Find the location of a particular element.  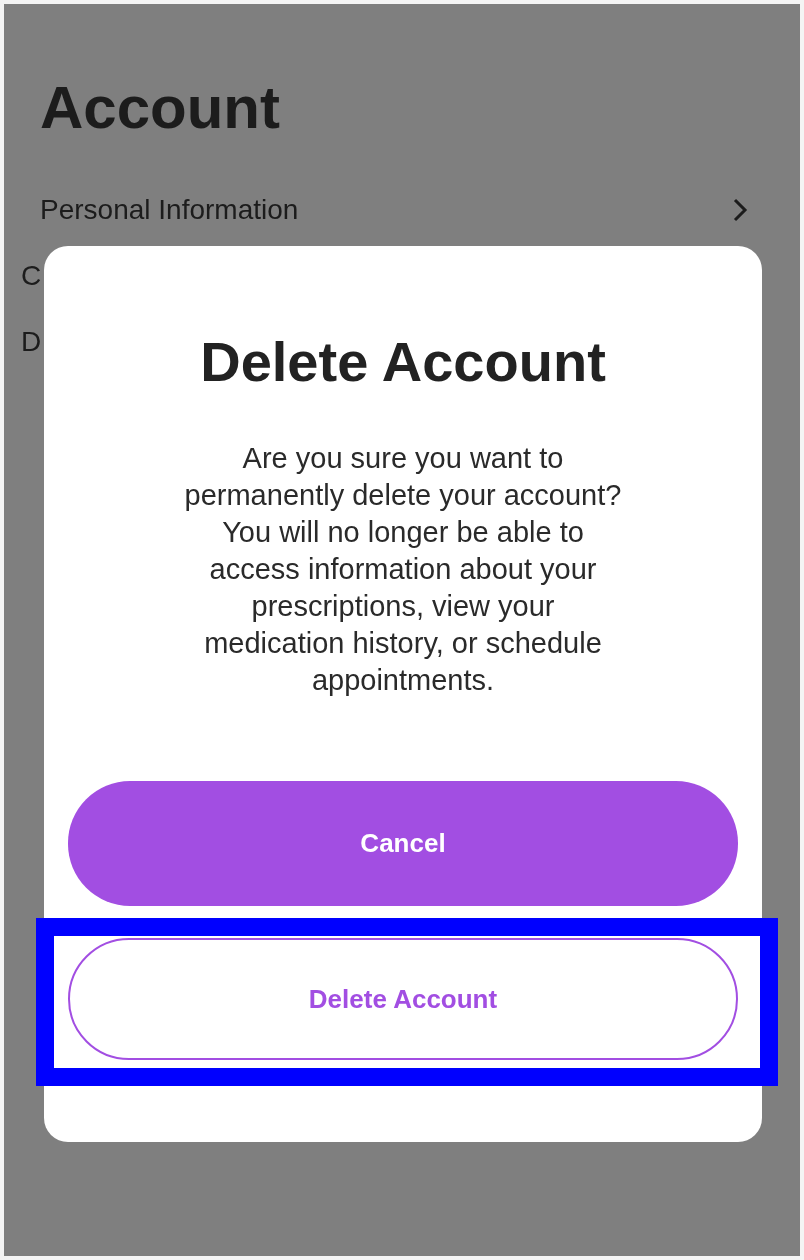

menu-item: Personal Information is located at coordinates (169, 210).